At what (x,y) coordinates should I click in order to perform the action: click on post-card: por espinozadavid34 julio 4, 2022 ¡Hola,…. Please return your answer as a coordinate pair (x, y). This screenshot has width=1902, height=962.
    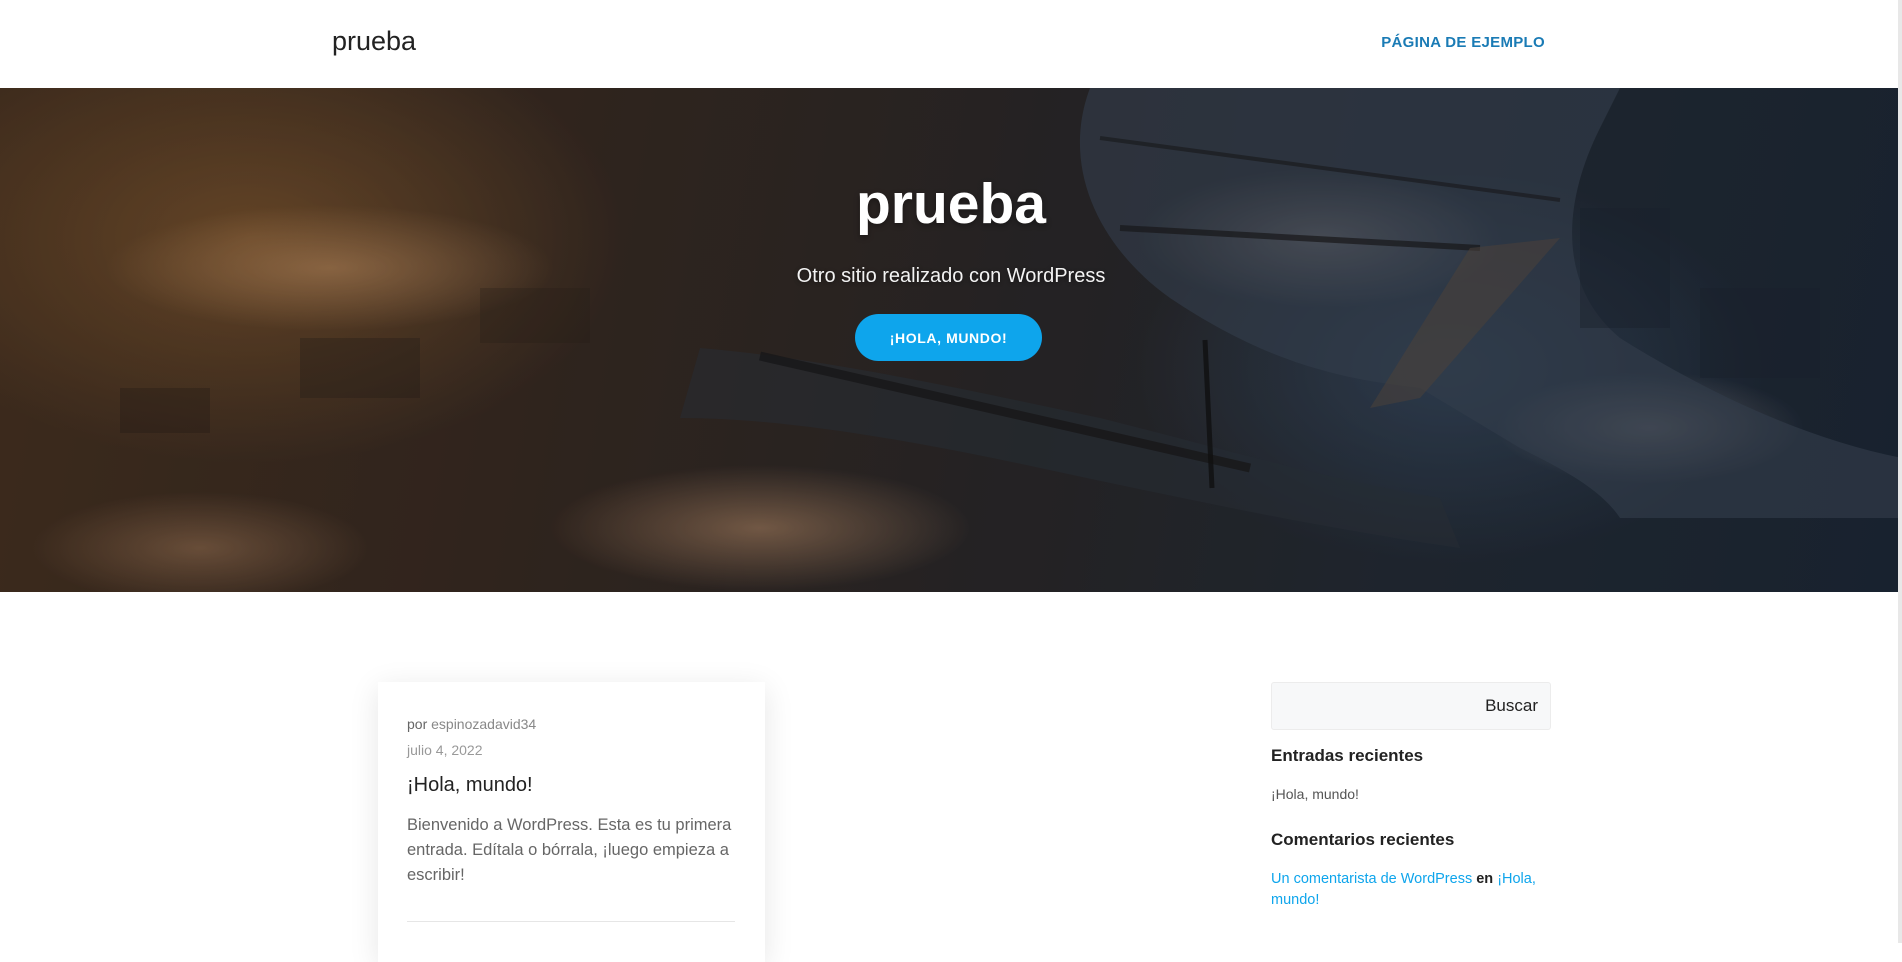
    Looking at the image, I should click on (571, 822).